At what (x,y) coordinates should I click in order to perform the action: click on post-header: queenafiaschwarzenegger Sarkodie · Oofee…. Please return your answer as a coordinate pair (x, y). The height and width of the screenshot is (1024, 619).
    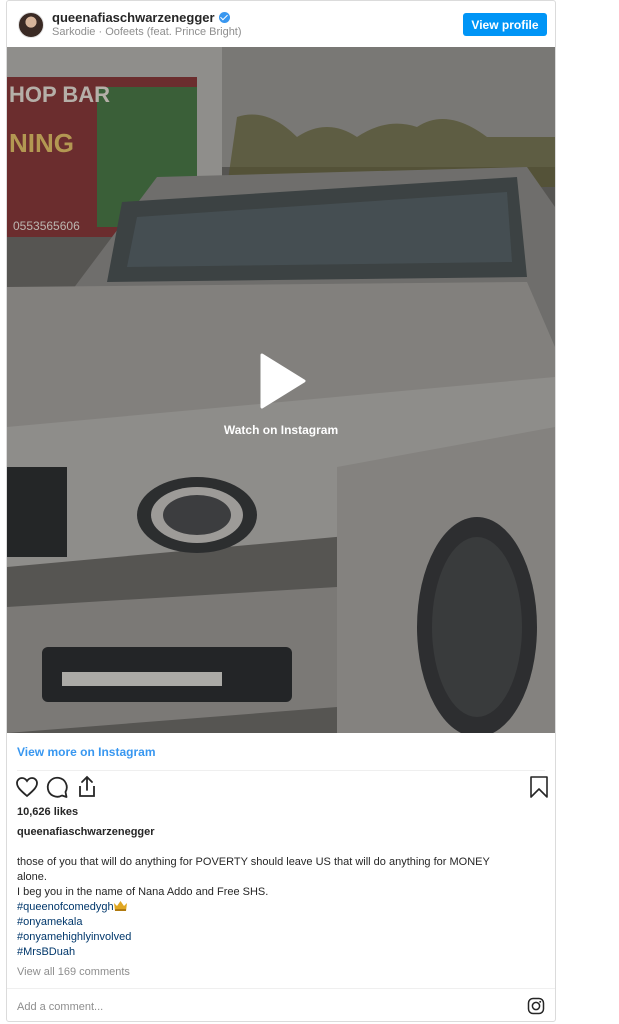
    Looking at the image, I should click on (281, 24).